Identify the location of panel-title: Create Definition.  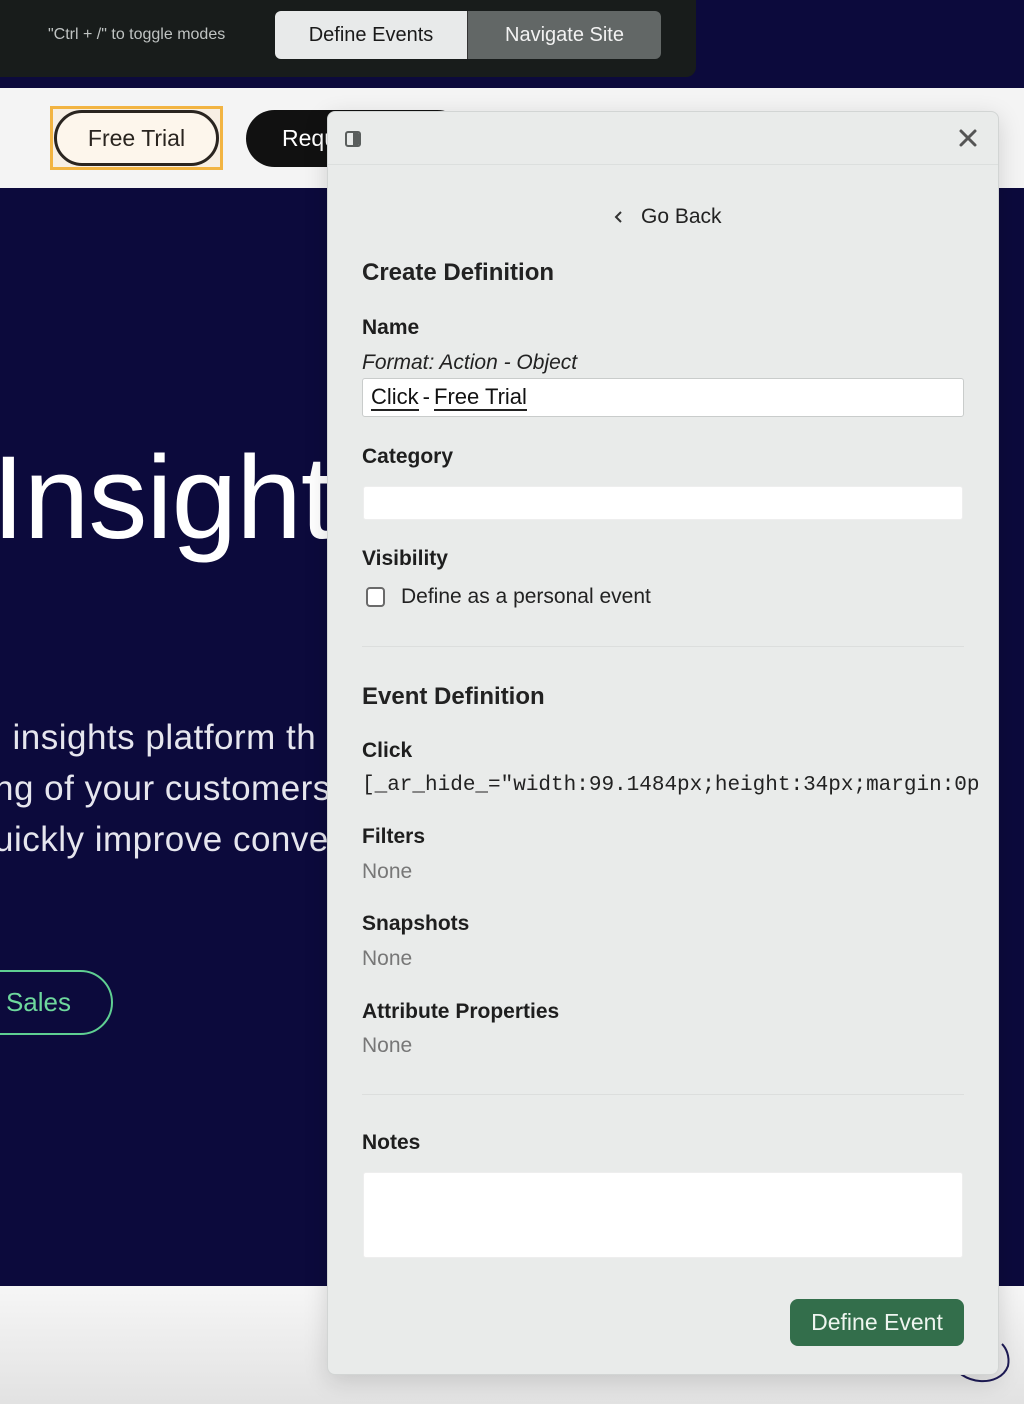
(458, 272).